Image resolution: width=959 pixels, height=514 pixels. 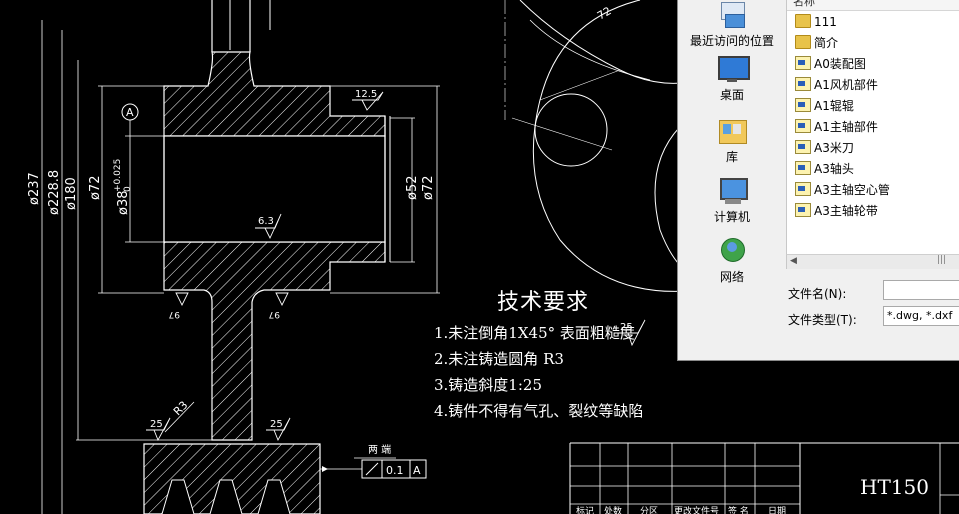 I want to click on dim-52: ø52, so click(x=412, y=188).